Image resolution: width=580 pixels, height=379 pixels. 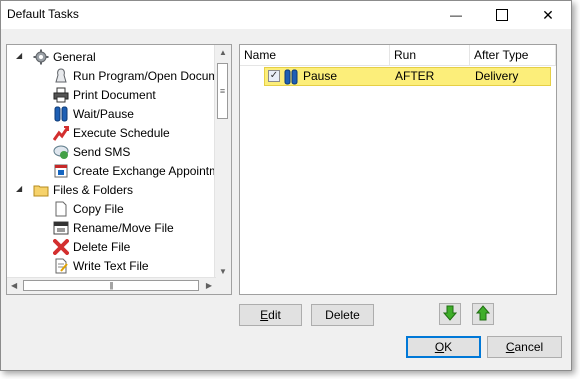 I want to click on tree-horizontal-scrollbar: ◀ ||| ▶, so click(x=111, y=285).